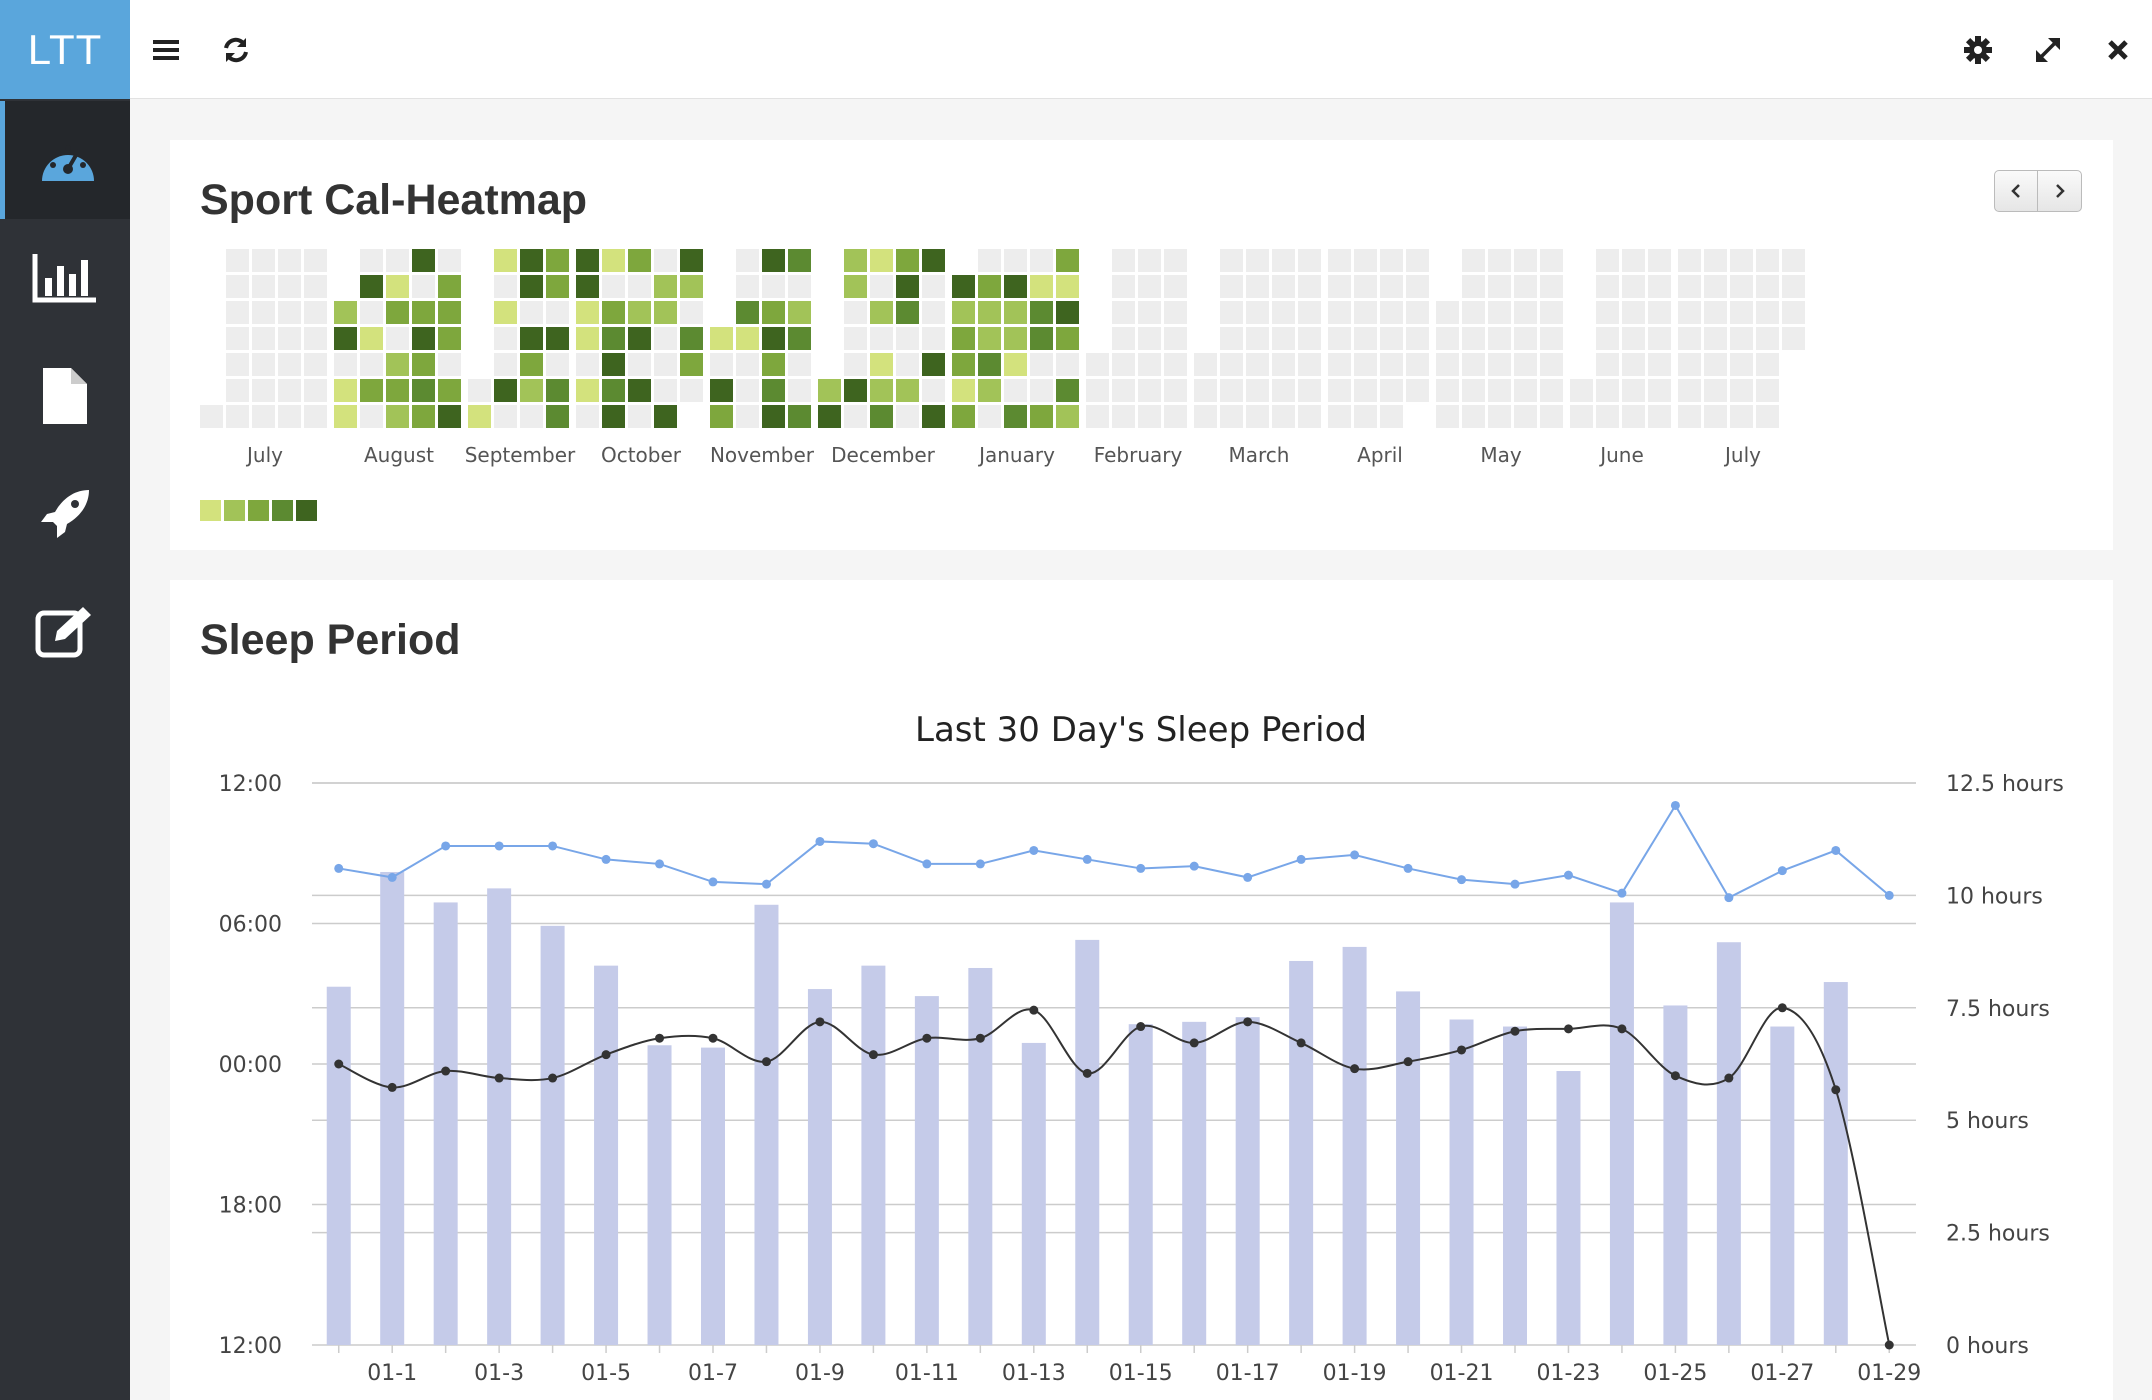 The height and width of the screenshot is (1400, 2152). I want to click on refresh-button, so click(236, 50).